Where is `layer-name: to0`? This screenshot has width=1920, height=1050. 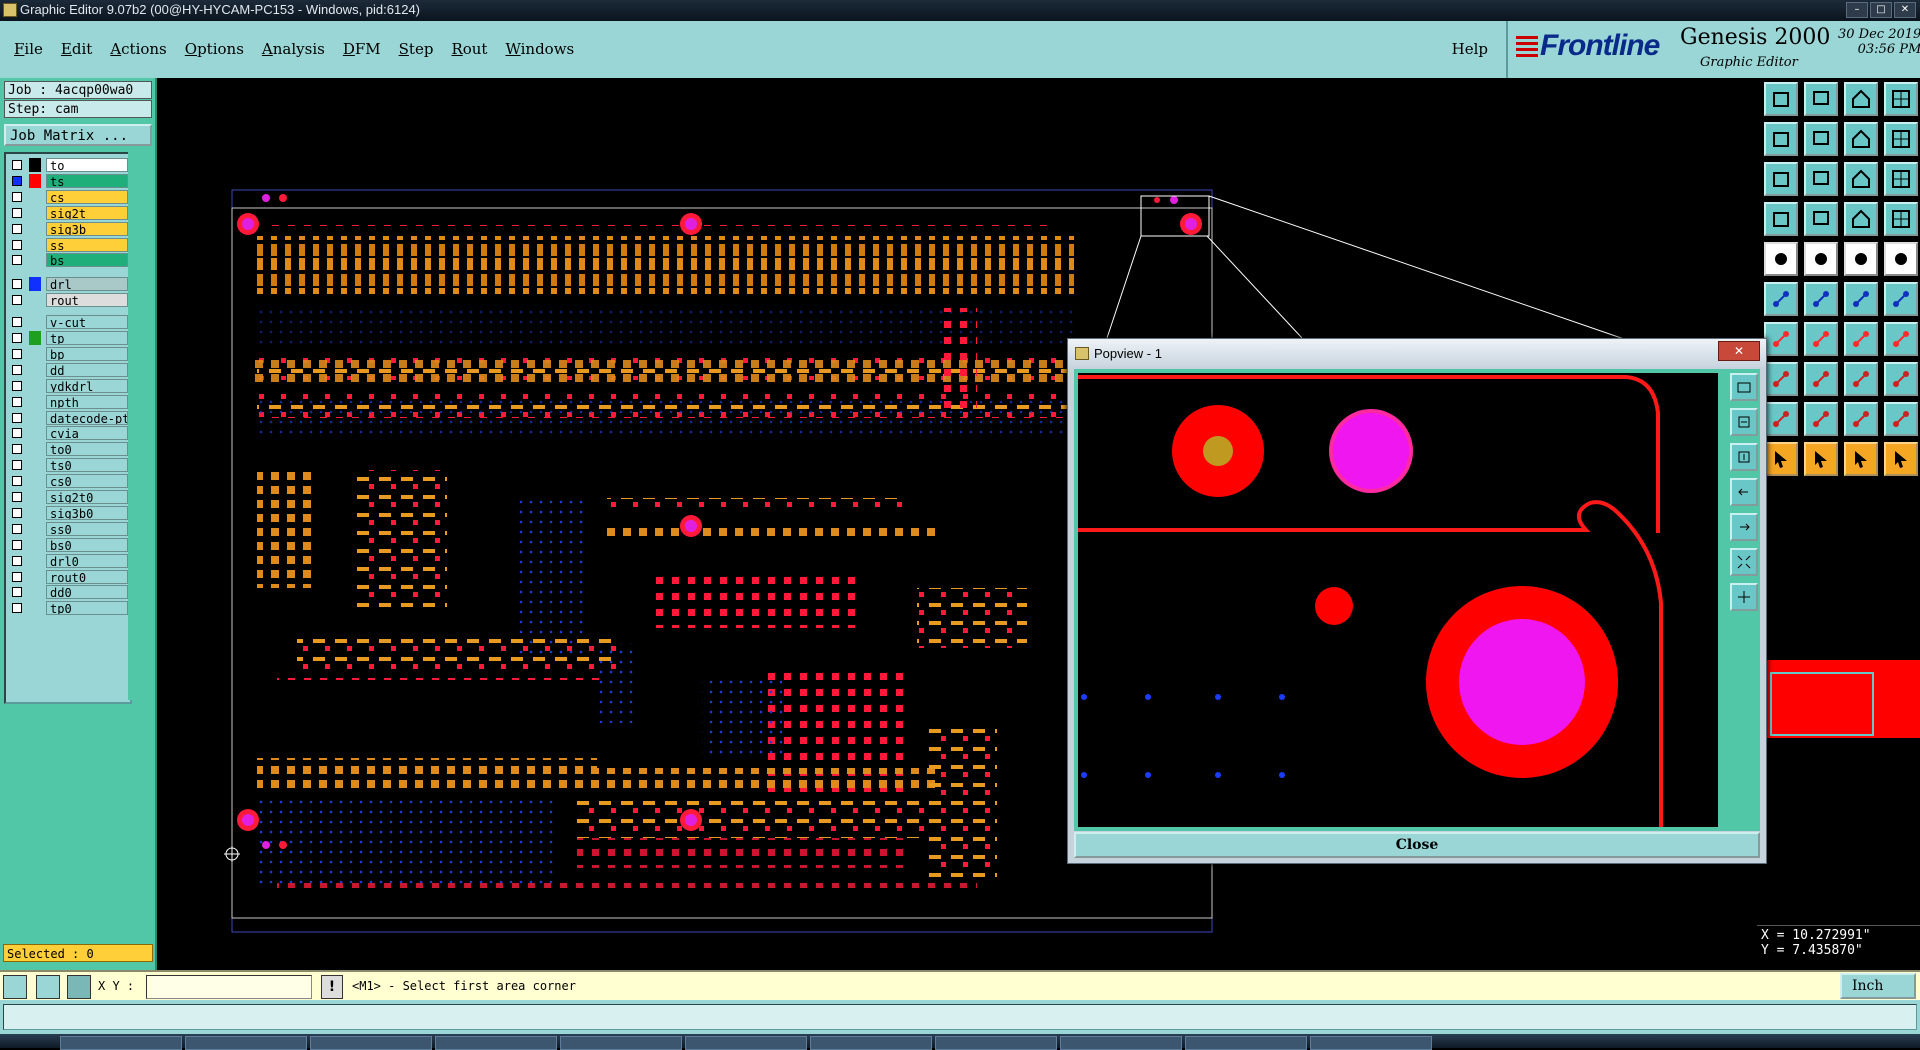
layer-name: to0 is located at coordinates (87, 449).